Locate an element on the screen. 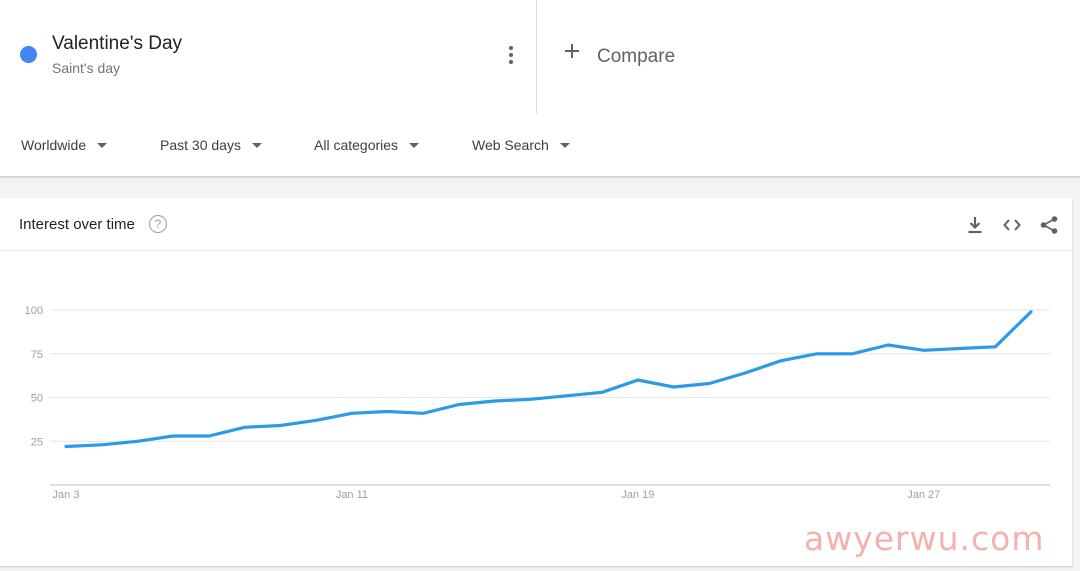  x-tick-label: Jan 11 is located at coordinates (352, 495).